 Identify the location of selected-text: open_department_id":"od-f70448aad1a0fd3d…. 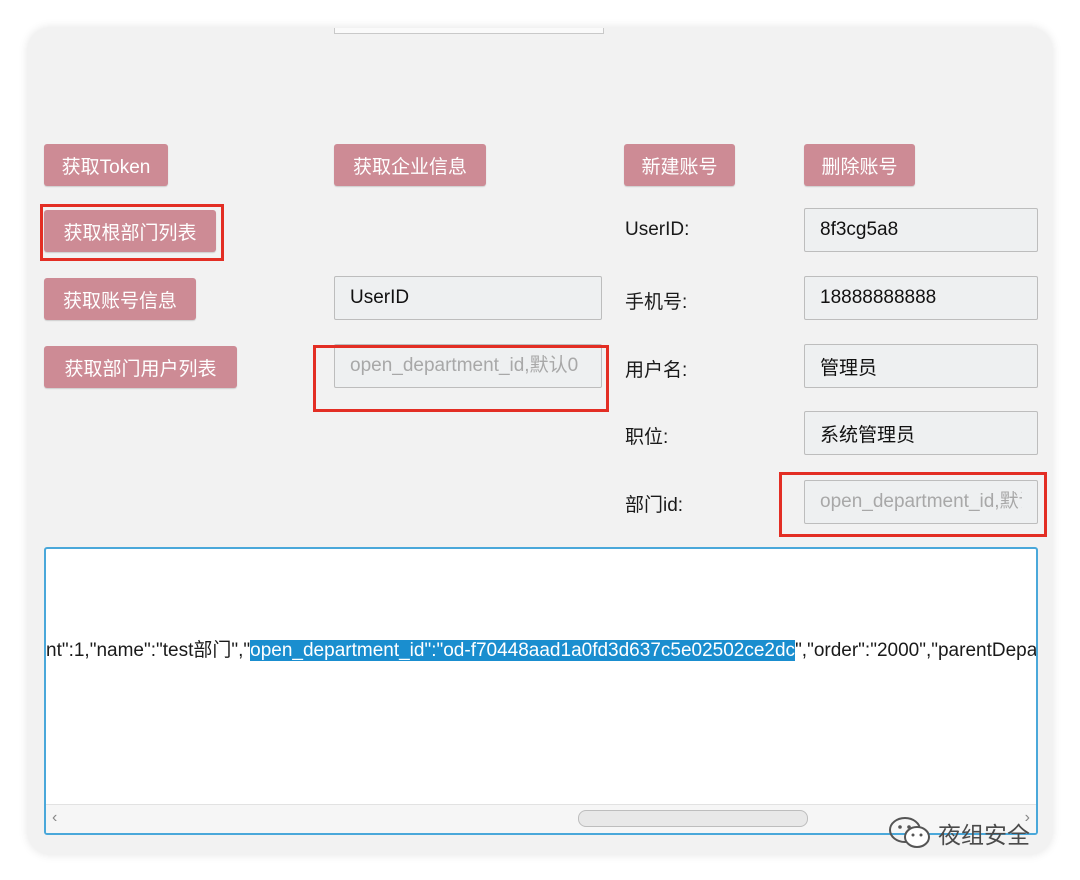
(523, 650).